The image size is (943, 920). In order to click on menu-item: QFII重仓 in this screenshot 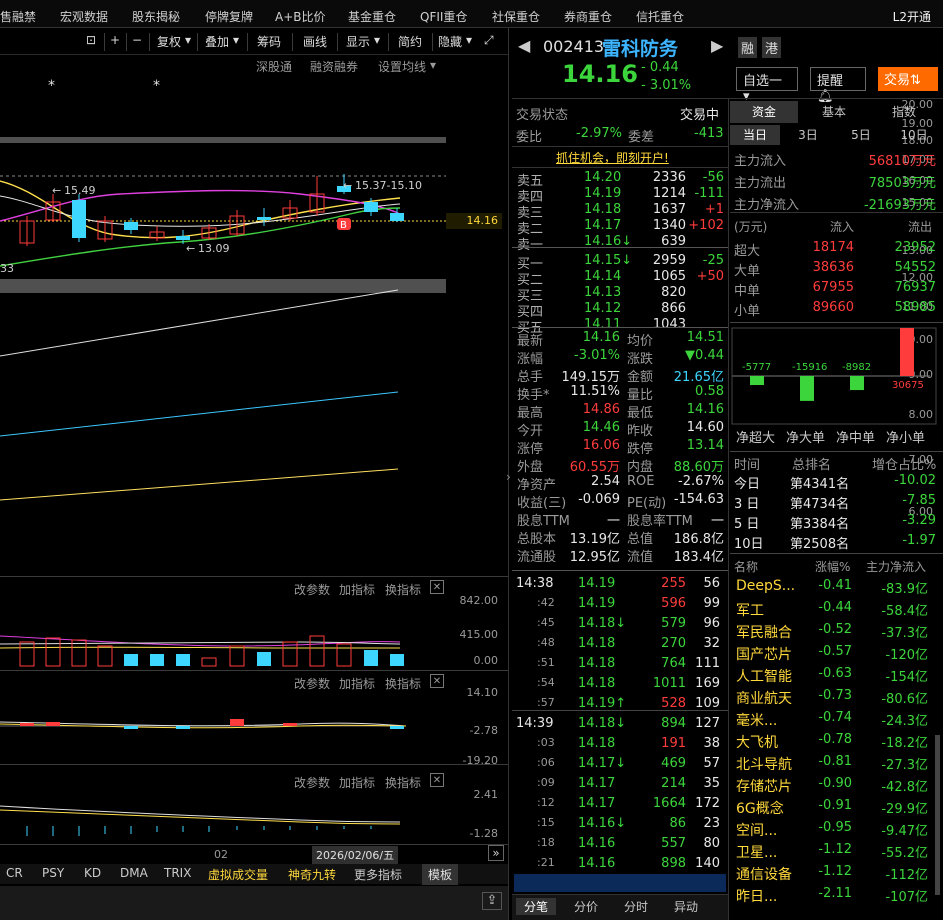, I will do `click(443, 16)`.